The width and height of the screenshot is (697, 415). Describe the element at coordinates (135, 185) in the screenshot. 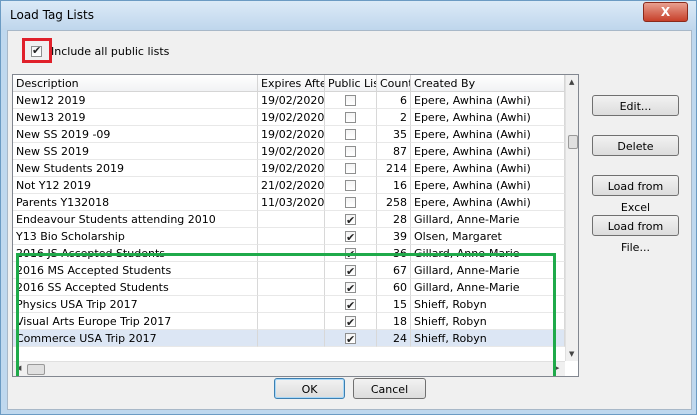

I see `cell-description: Not Y12 2019` at that location.